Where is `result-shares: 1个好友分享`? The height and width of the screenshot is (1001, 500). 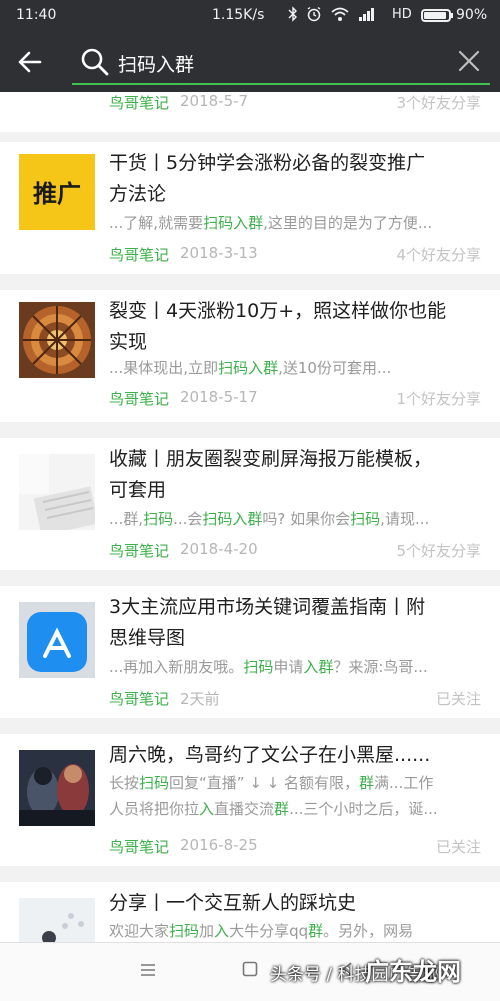
result-shares: 1个好友分享 is located at coordinates (438, 399).